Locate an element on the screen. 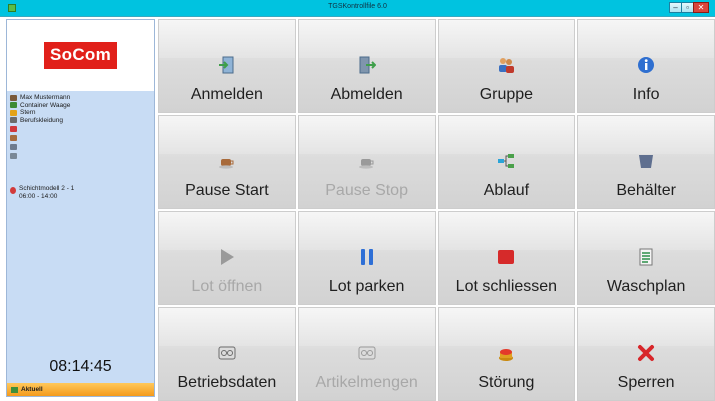  lot-parken-button: Lot parken is located at coordinates (366, 258).